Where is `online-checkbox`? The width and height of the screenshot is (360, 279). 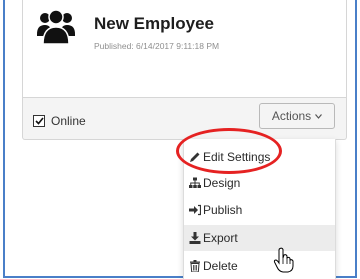
online-checkbox is located at coordinates (39, 121).